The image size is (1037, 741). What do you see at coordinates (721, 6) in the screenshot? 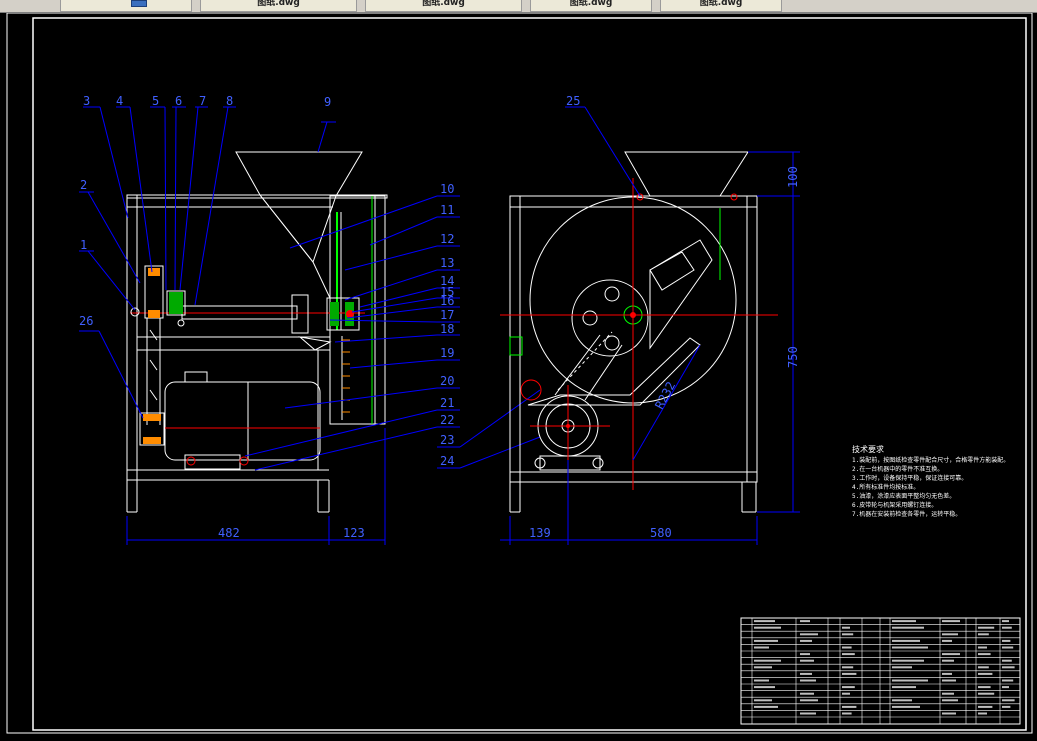
I see `tab-drawing-4: 图纸.dwg` at bounding box center [721, 6].